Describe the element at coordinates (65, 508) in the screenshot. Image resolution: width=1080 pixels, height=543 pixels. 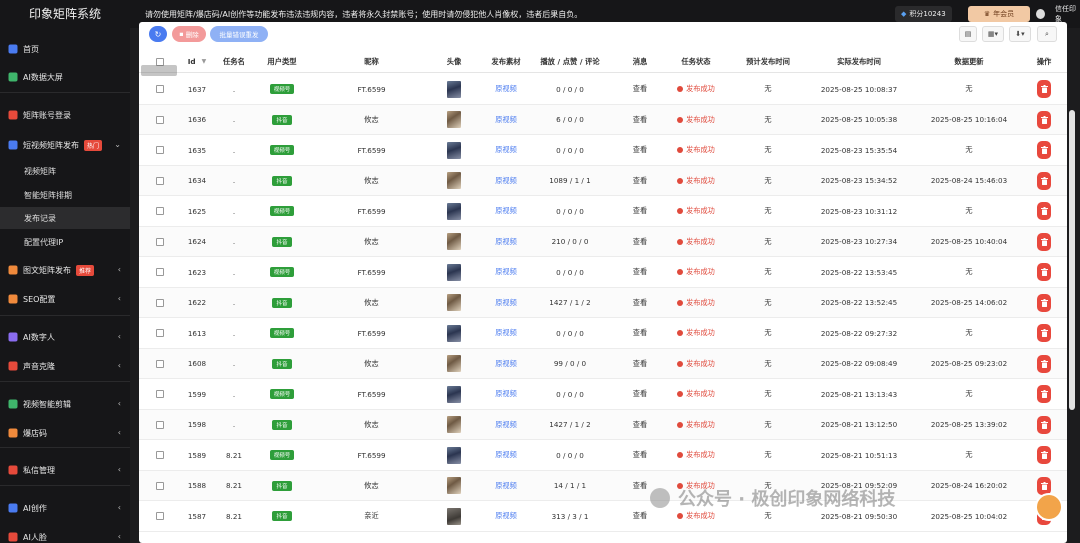
I see `sidebar-item: AI创作 ‹` at that location.